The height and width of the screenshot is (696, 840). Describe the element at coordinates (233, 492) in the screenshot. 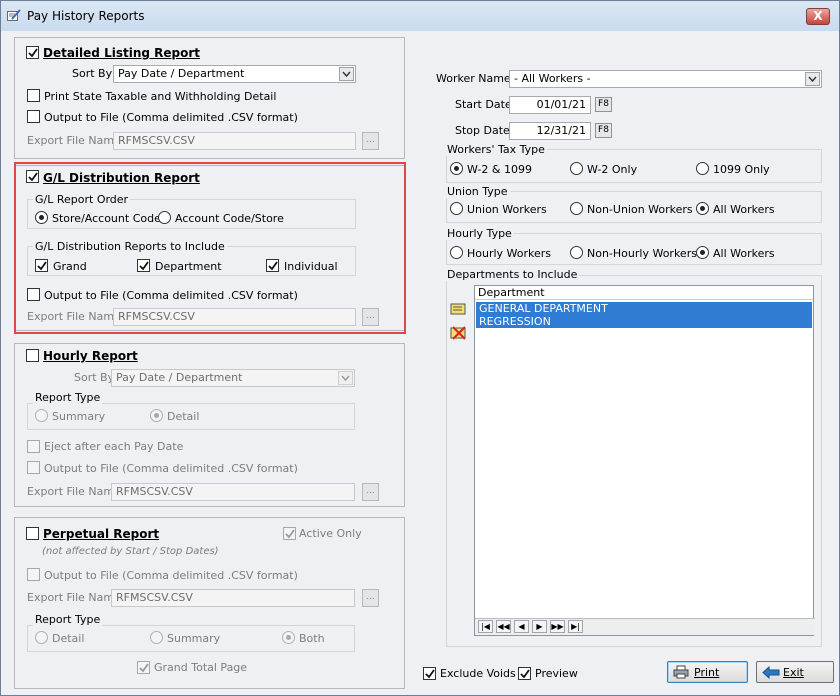

I see `hourly-export-field: RFMSCSV.CSV` at that location.